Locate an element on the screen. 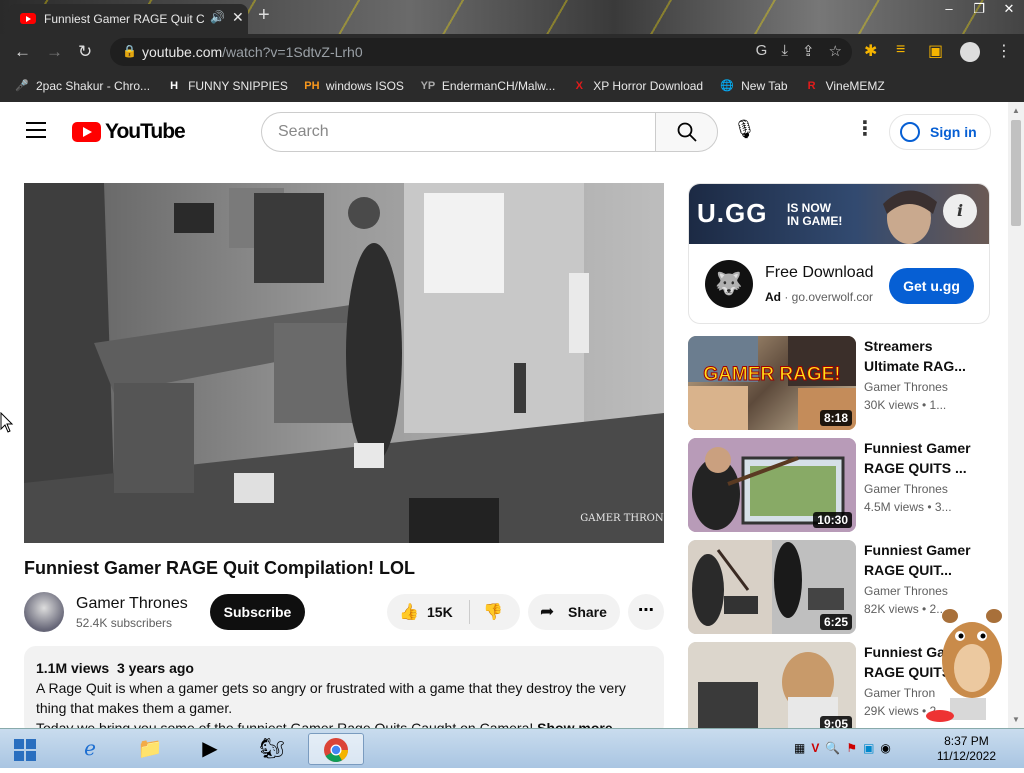  bookmark-item: R VineMEMZ is located at coordinates (844, 86).